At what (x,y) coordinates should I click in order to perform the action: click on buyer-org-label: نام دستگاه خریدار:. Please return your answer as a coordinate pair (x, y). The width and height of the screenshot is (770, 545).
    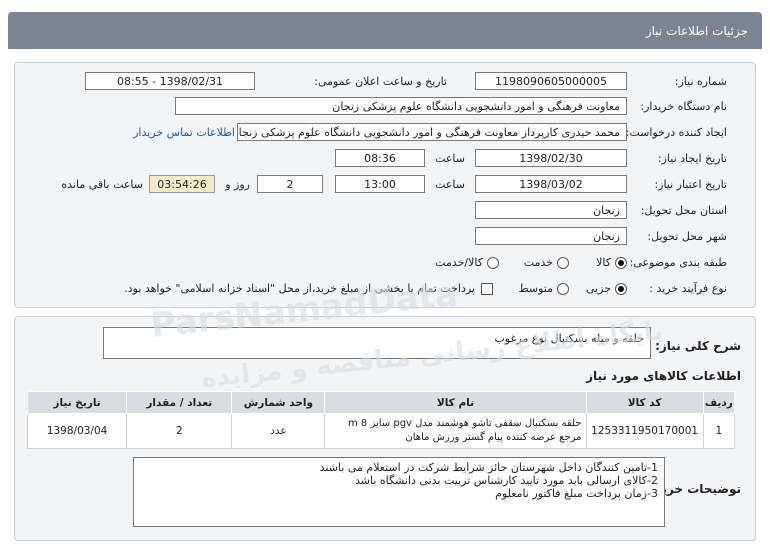
    Looking at the image, I should click on (683, 106).